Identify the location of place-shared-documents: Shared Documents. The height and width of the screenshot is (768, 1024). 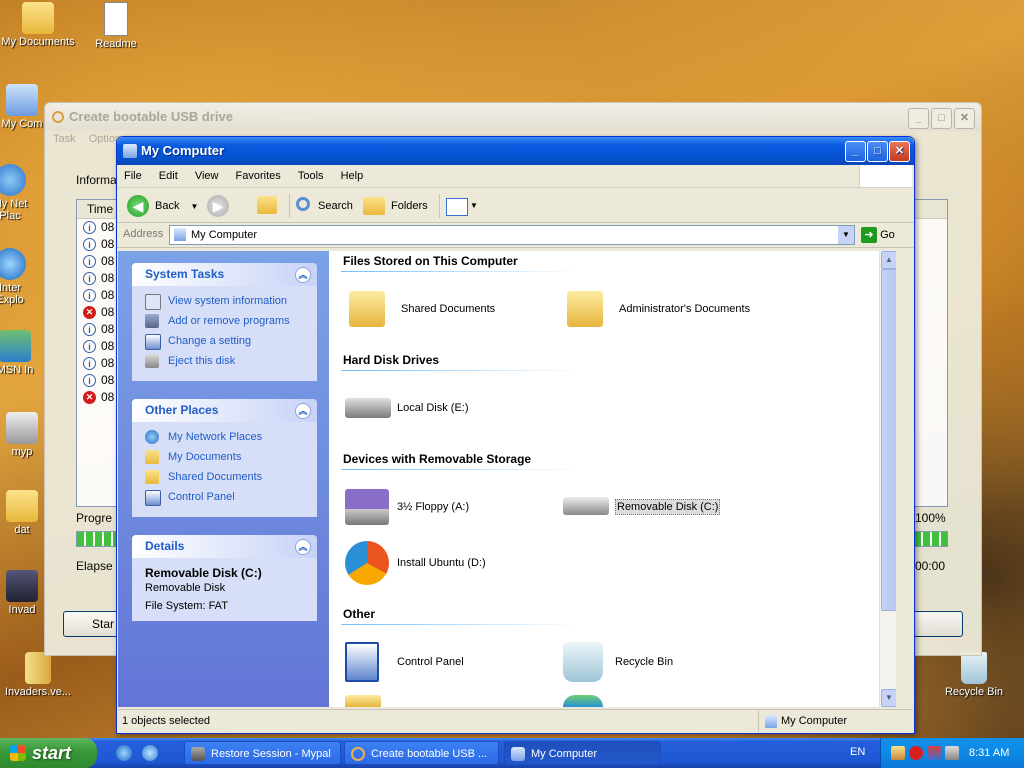
(224, 477).